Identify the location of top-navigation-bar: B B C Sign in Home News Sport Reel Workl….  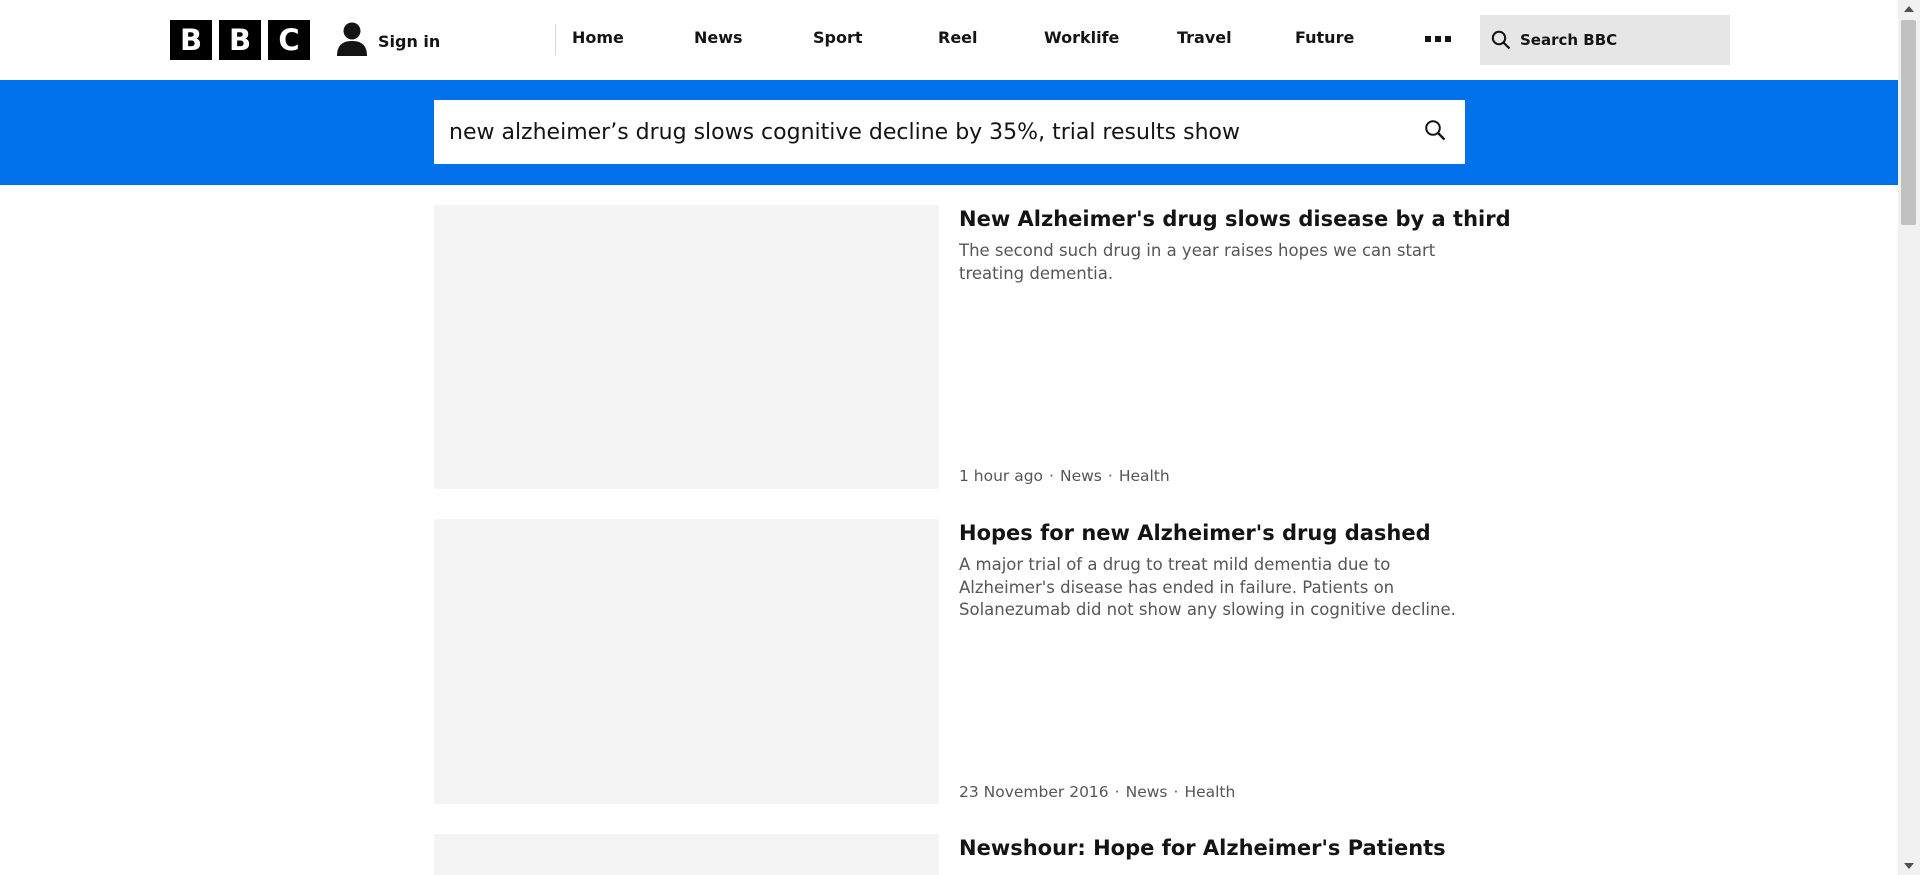
(949, 40).